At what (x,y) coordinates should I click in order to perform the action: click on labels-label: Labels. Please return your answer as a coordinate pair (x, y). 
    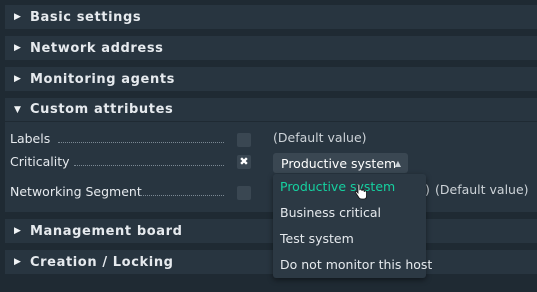
    Looking at the image, I should click on (30, 138).